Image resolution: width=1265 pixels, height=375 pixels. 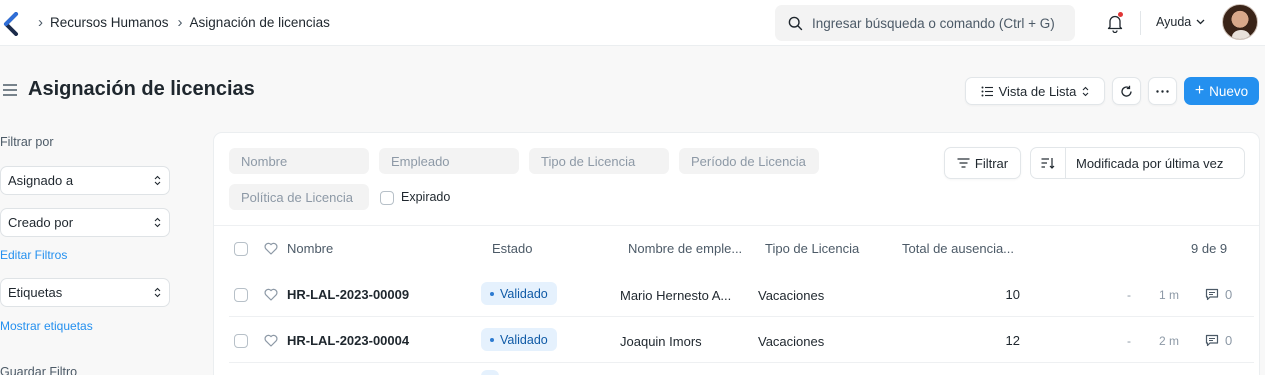 What do you see at coordinates (1140, 23) in the screenshot?
I see `navbar-divider` at bounding box center [1140, 23].